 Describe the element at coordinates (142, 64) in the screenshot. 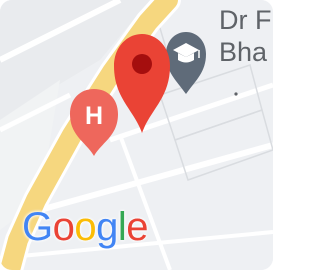

I see `pin-center-dot` at that location.